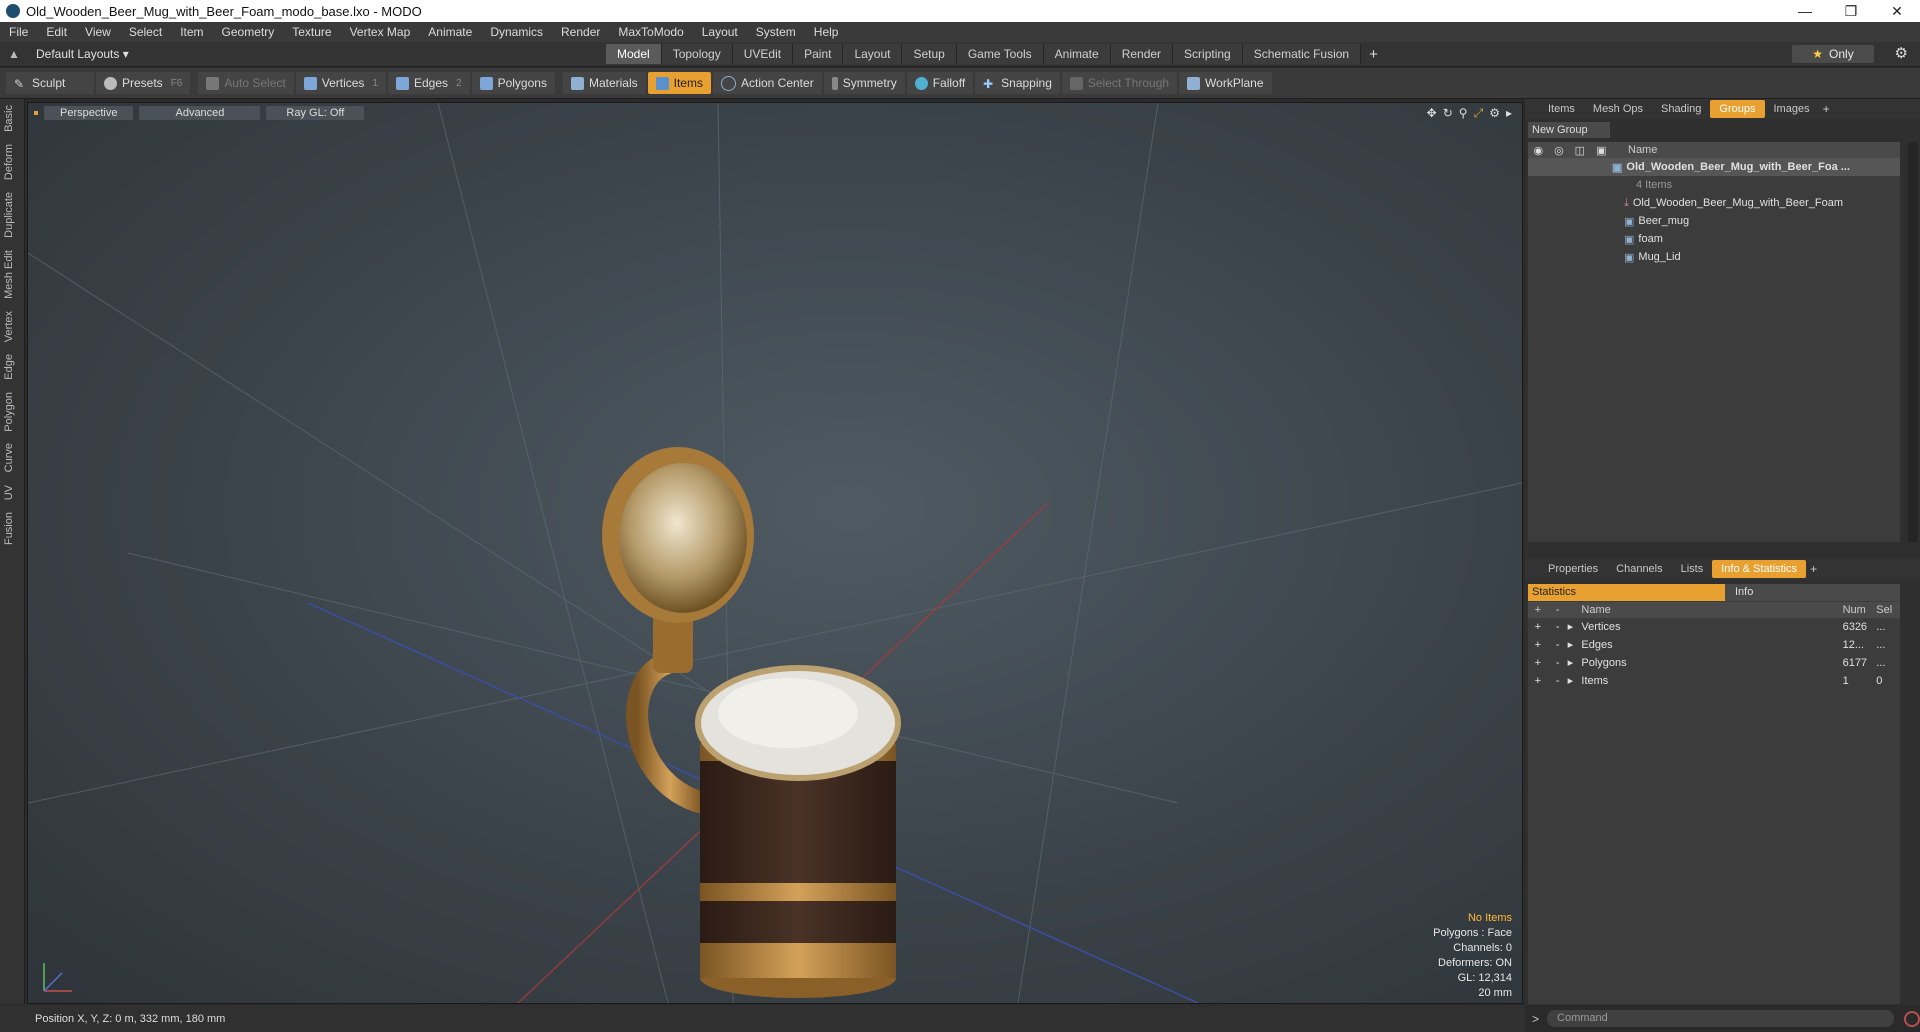 The width and height of the screenshot is (1920, 1032). What do you see at coordinates (1509, 113) in the screenshot?
I see `expand-arrow-icon: ▸` at bounding box center [1509, 113].